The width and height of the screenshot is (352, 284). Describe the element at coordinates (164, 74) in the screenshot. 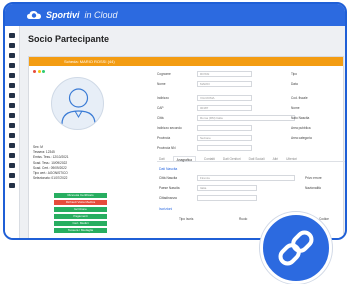

I see `field-label: Cognome` at that location.